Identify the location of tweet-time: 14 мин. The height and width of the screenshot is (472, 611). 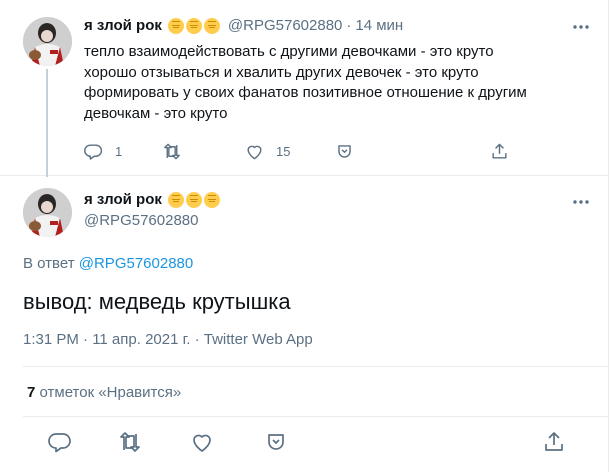
(379, 25).